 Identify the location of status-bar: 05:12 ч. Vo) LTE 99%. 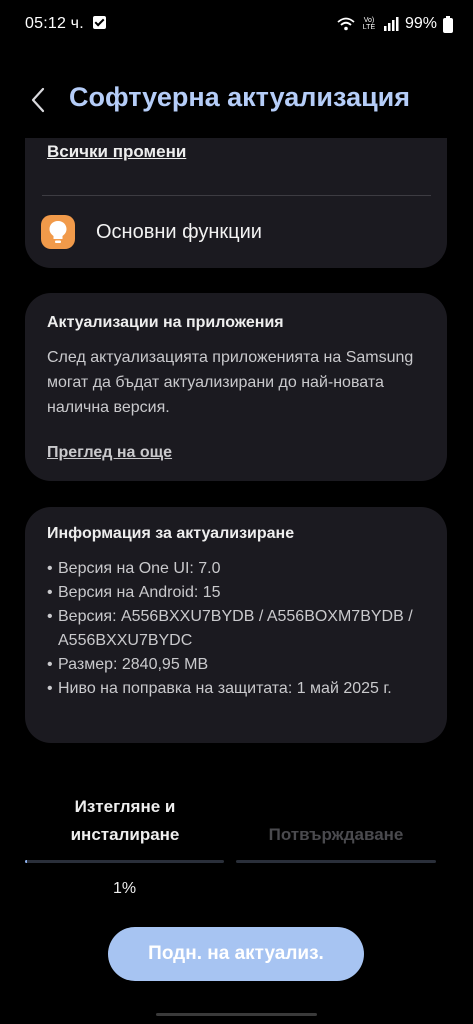
(236, 24).